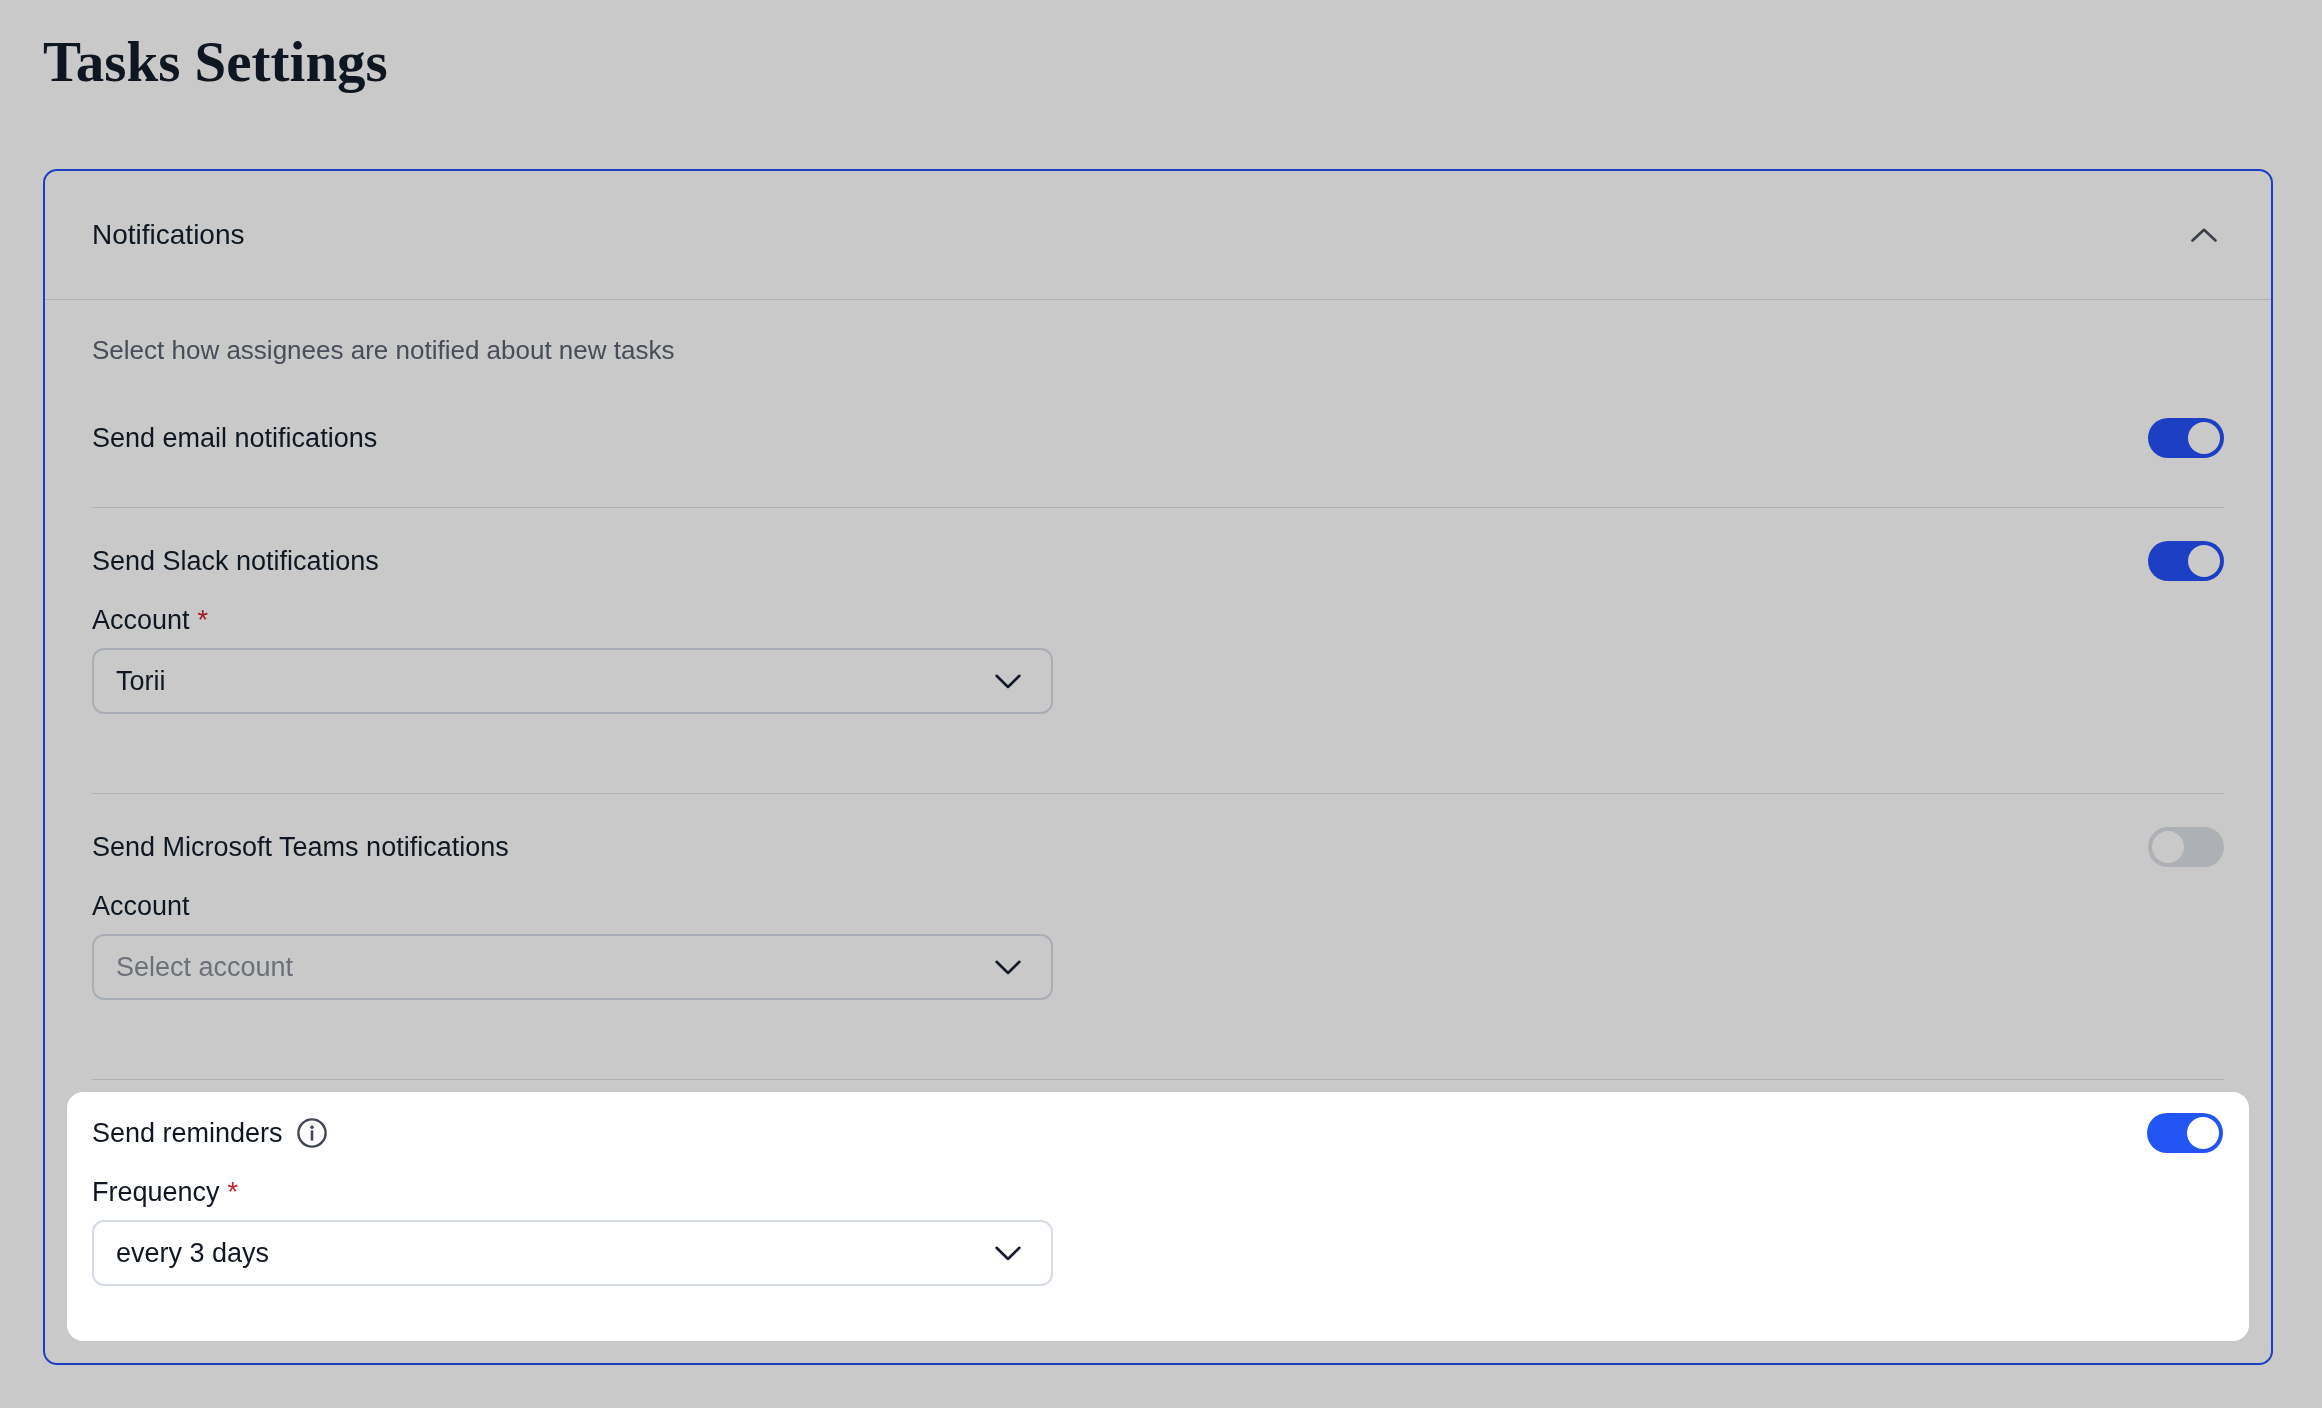 Image resolution: width=2322 pixels, height=1408 pixels. Describe the element at coordinates (384, 350) in the screenshot. I see `section-description: Select how assignees are notified about new tasks` at that location.